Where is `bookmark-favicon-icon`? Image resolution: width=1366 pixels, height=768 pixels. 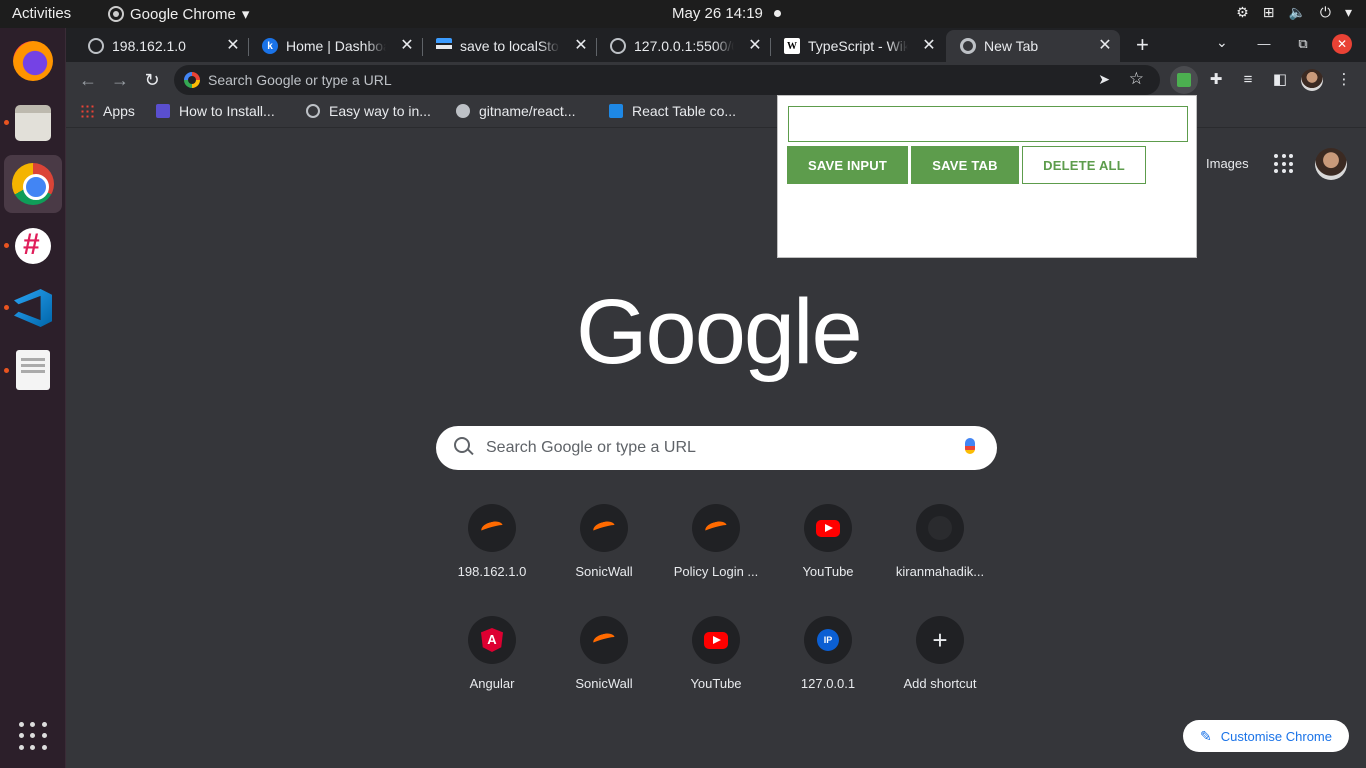
bookmark-favicon-icon is located at coordinates (163, 111).